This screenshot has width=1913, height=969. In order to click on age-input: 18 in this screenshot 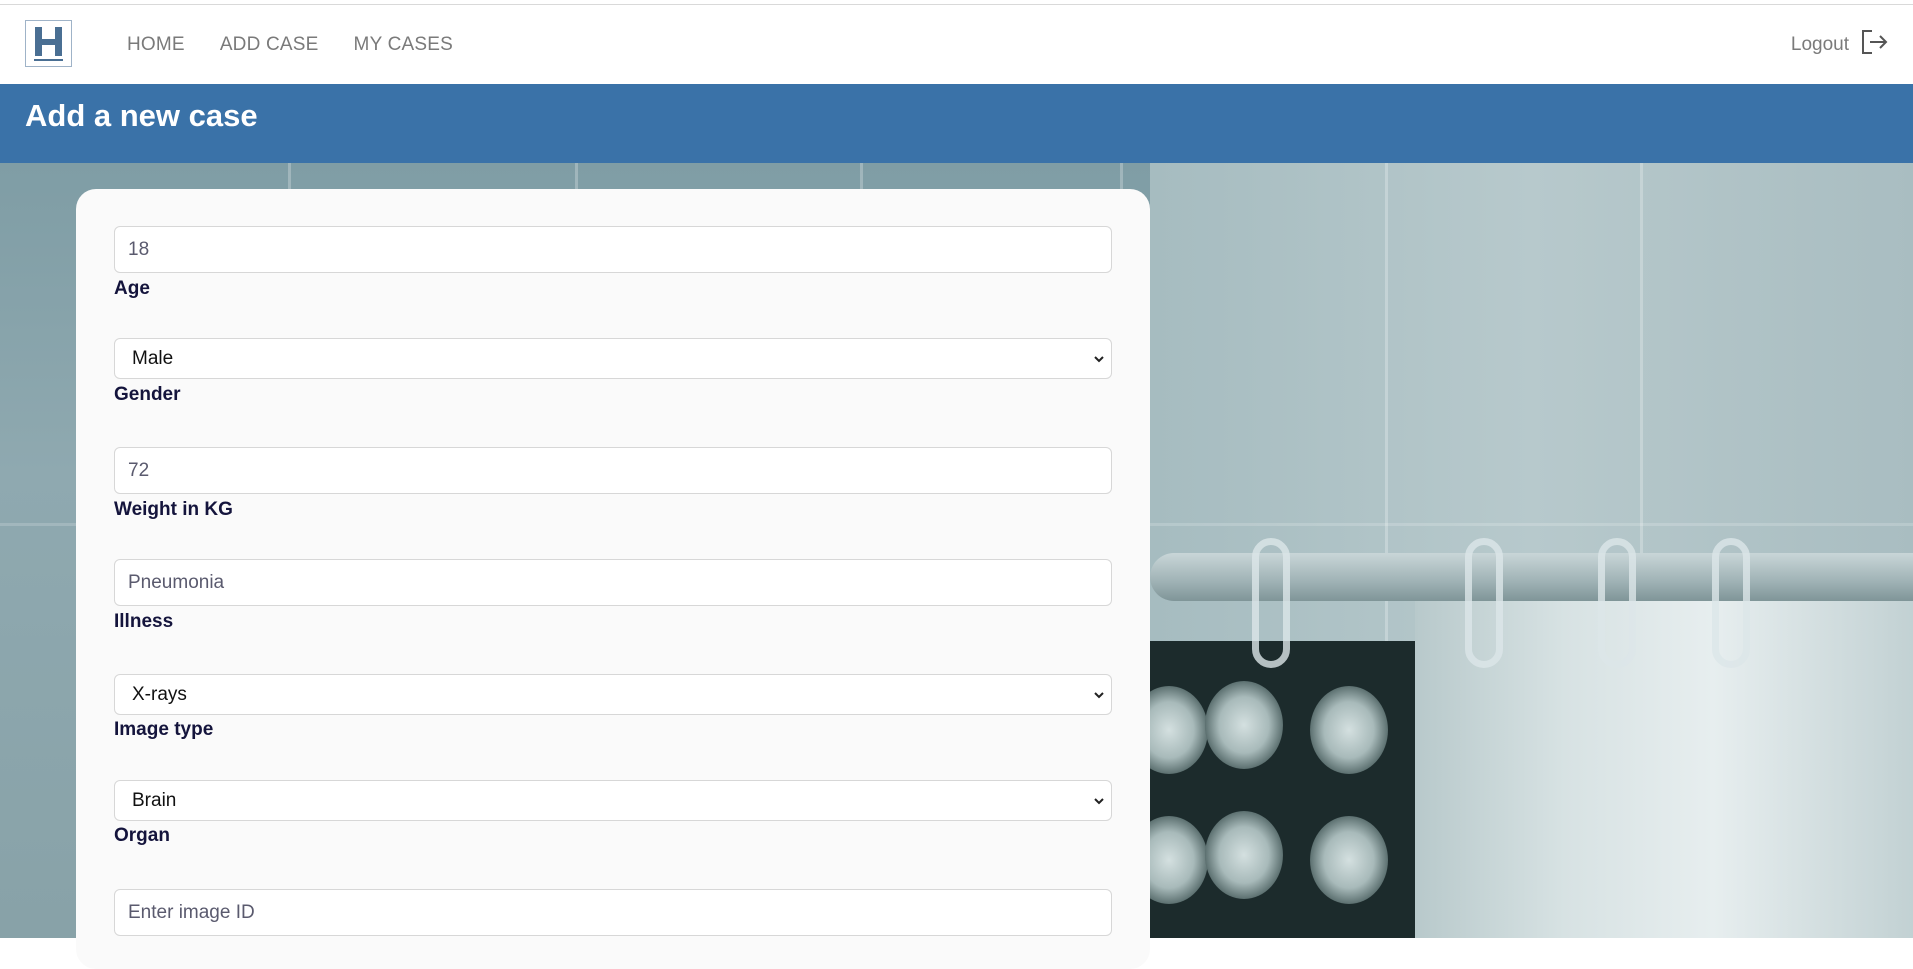, I will do `click(613, 249)`.